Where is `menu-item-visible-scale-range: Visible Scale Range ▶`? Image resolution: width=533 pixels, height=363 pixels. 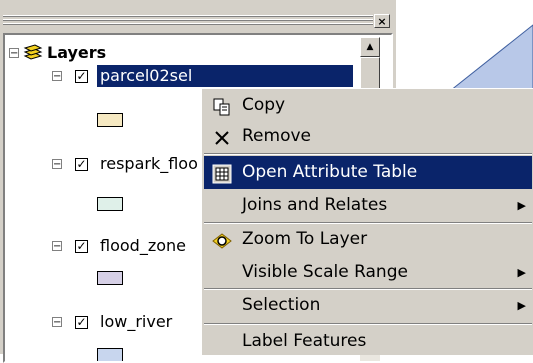 menu-item-visible-scale-range: Visible Scale Range ▶ is located at coordinates (368, 272).